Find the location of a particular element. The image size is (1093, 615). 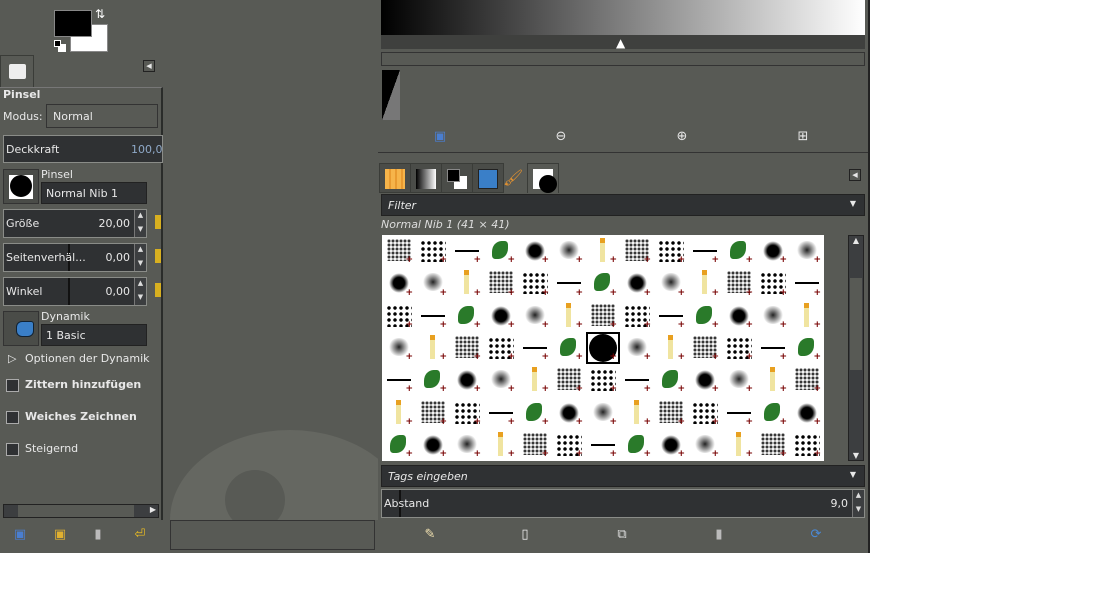

brush-grid-scrollbar: ▲ ▼ is located at coordinates (856, 348).